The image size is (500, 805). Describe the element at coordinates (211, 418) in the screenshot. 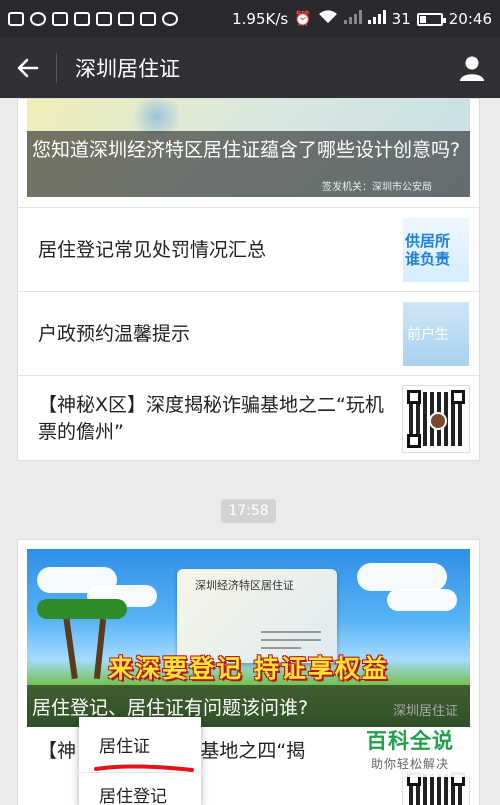

I see `article-title: 【神秘X区】深度揭秘诈骗基地之二“玩机票的儋州”` at that location.